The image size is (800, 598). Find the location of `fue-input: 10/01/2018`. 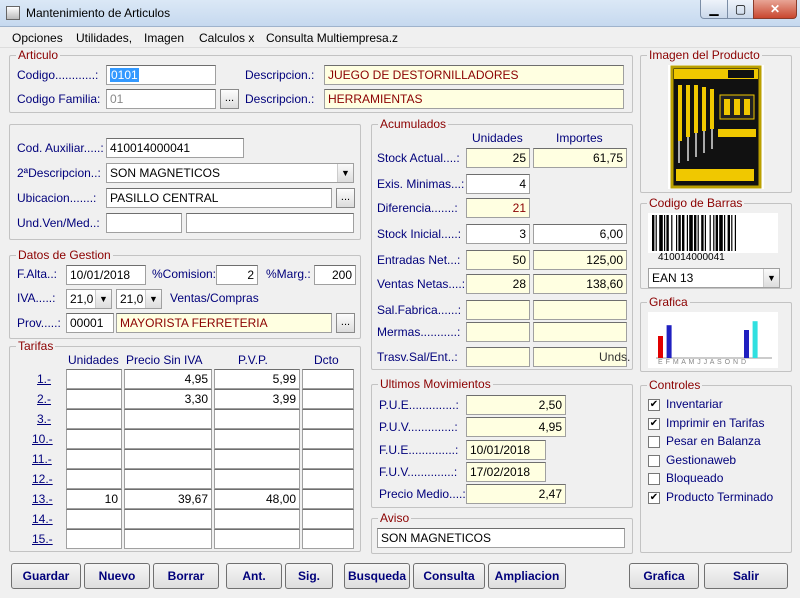

fue-input: 10/01/2018 is located at coordinates (506, 450).